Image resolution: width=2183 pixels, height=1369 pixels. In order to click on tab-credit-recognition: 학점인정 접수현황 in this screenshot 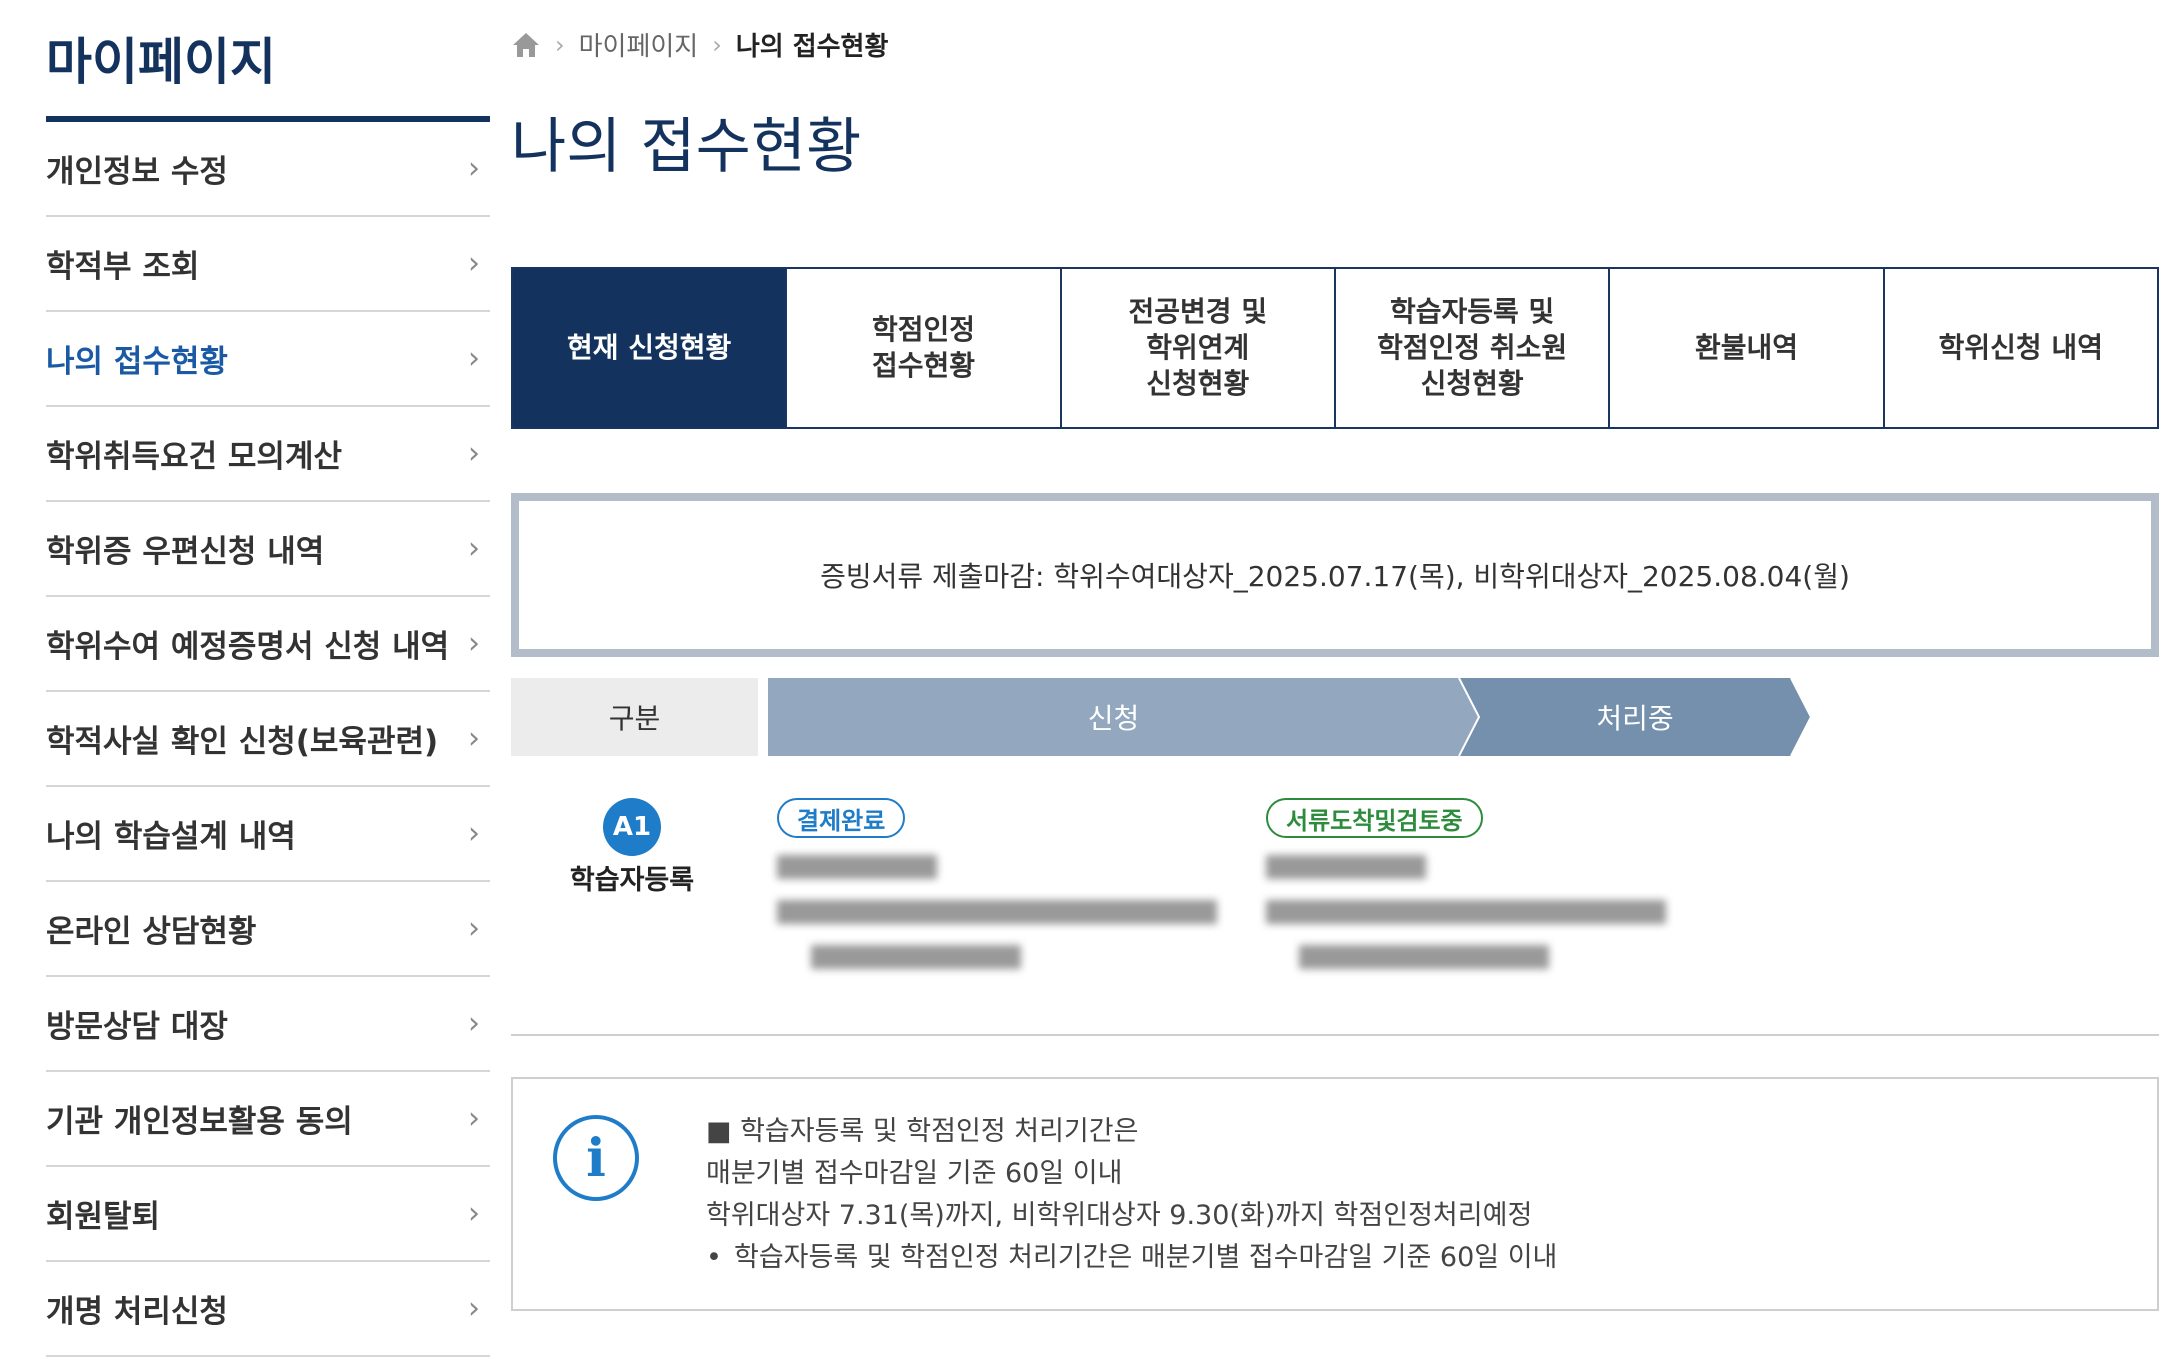, I will do `click(922, 348)`.